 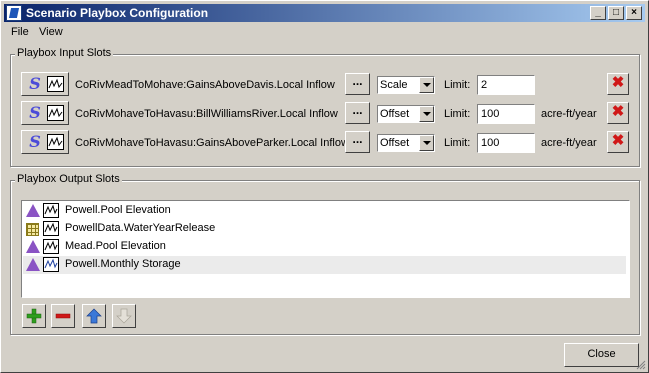 I want to click on list-item: PowellData.WaterYearRelease, so click(x=324, y=229).